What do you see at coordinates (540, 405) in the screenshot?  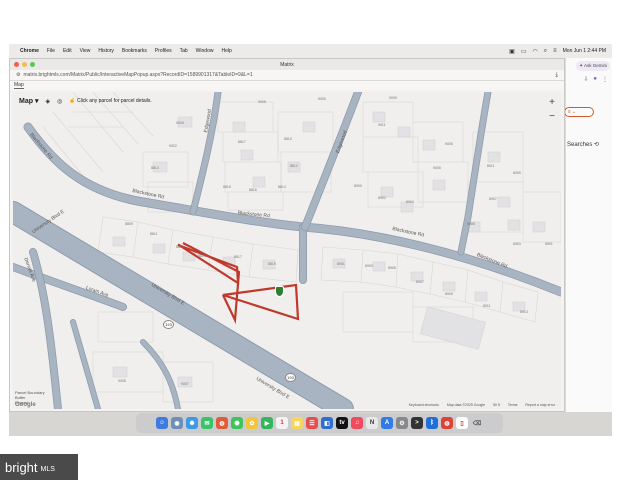 I see `report-map-error-link: Report a map error` at bounding box center [540, 405].